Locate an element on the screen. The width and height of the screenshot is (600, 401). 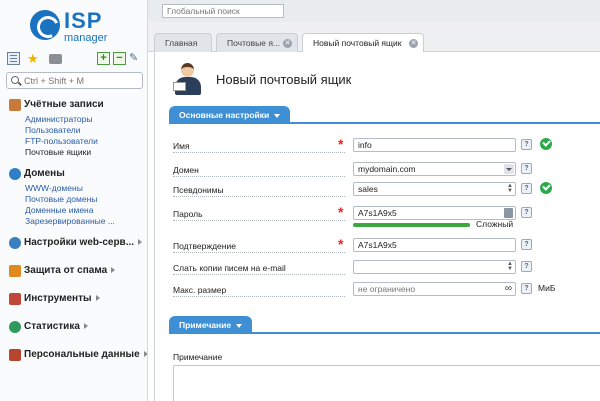
favorites-star-icon: ★ is located at coordinates (33, 58).